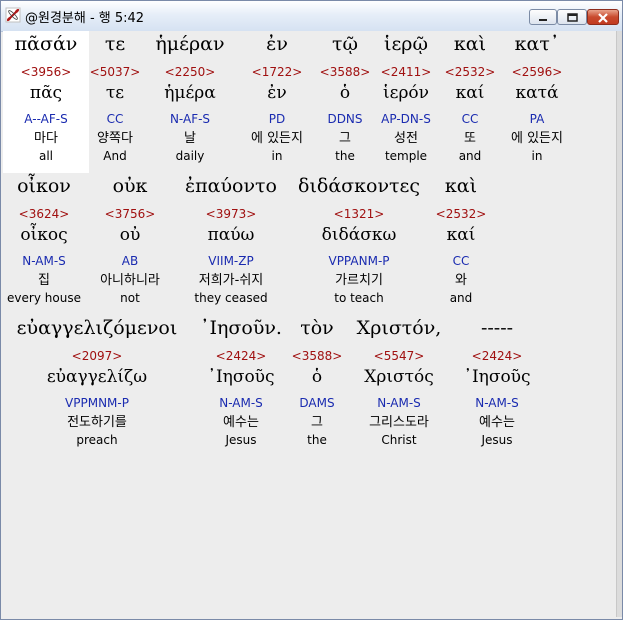  Describe the element at coordinates (497, 386) in the screenshot. I see `word-cell: ----- <2424> ᾽Ιησοῦς N-AM-S 예수는 Jesus` at that location.